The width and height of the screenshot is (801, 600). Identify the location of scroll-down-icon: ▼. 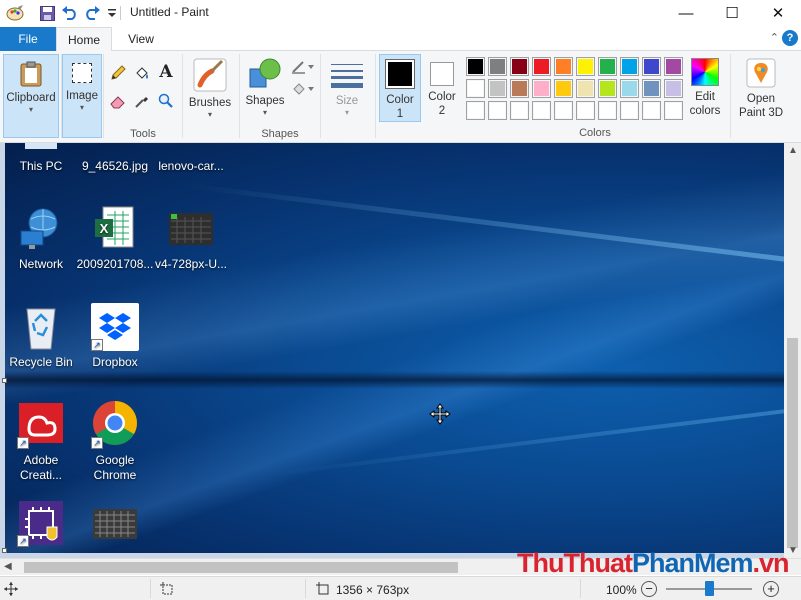
(793, 550).